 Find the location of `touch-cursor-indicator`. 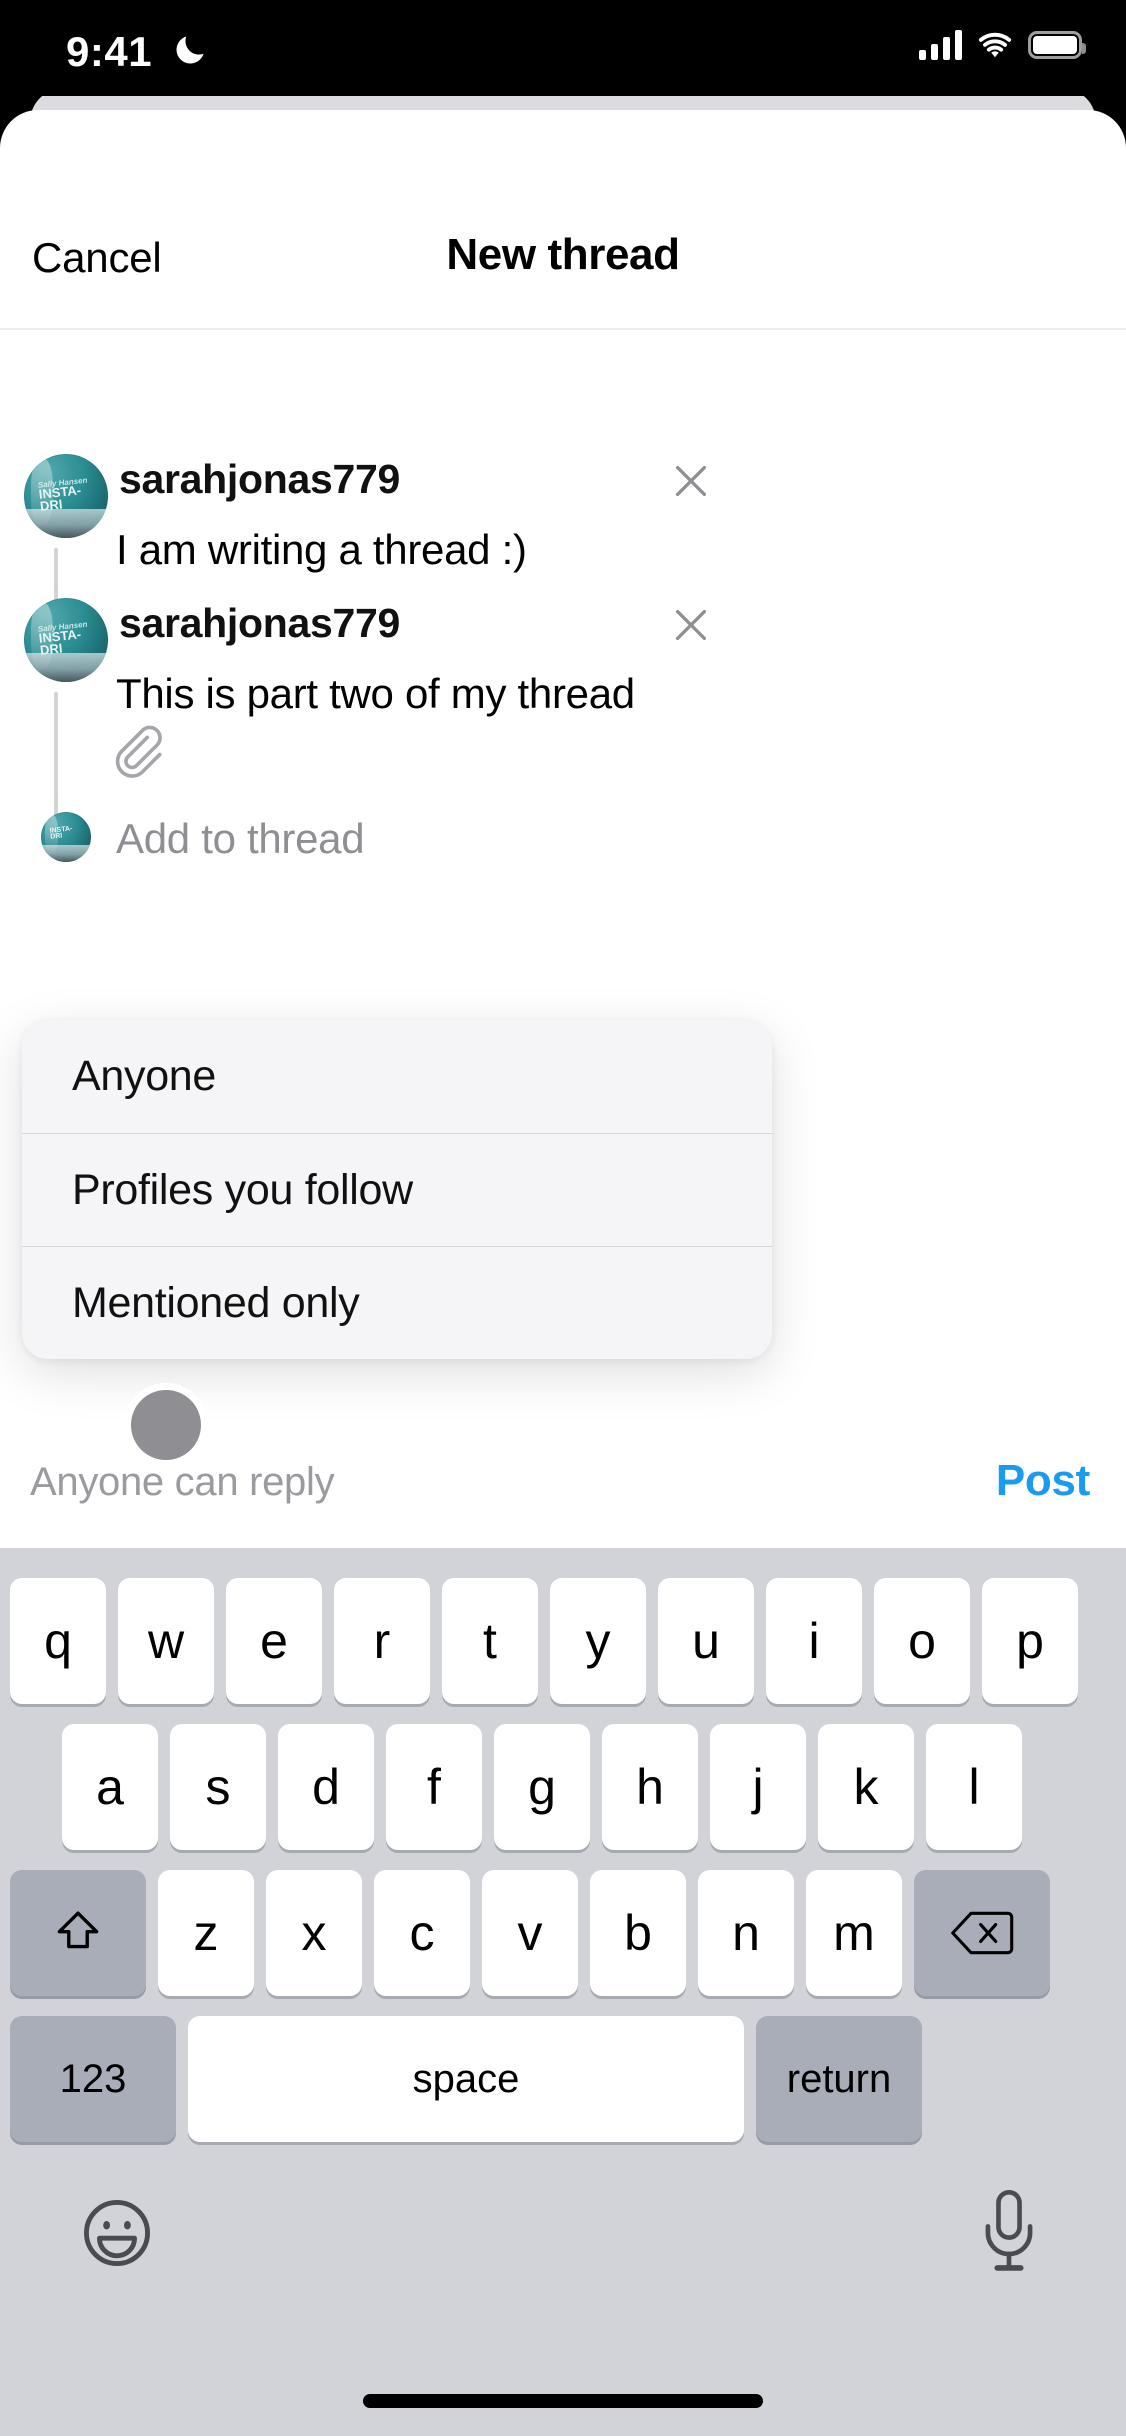

touch-cursor-indicator is located at coordinates (166, 1425).